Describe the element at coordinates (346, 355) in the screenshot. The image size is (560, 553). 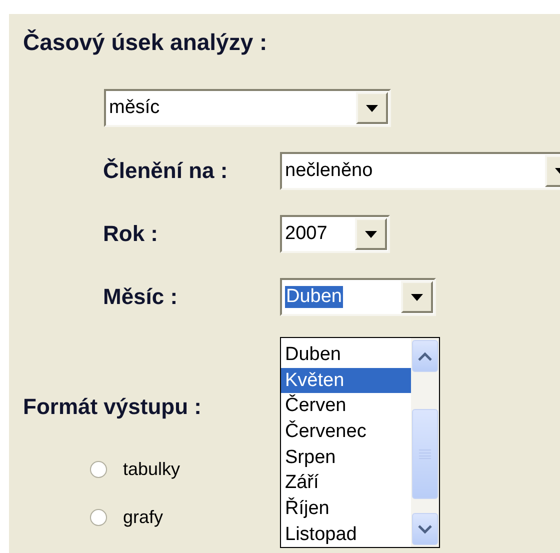
I see `dropdown-option: Duben` at that location.